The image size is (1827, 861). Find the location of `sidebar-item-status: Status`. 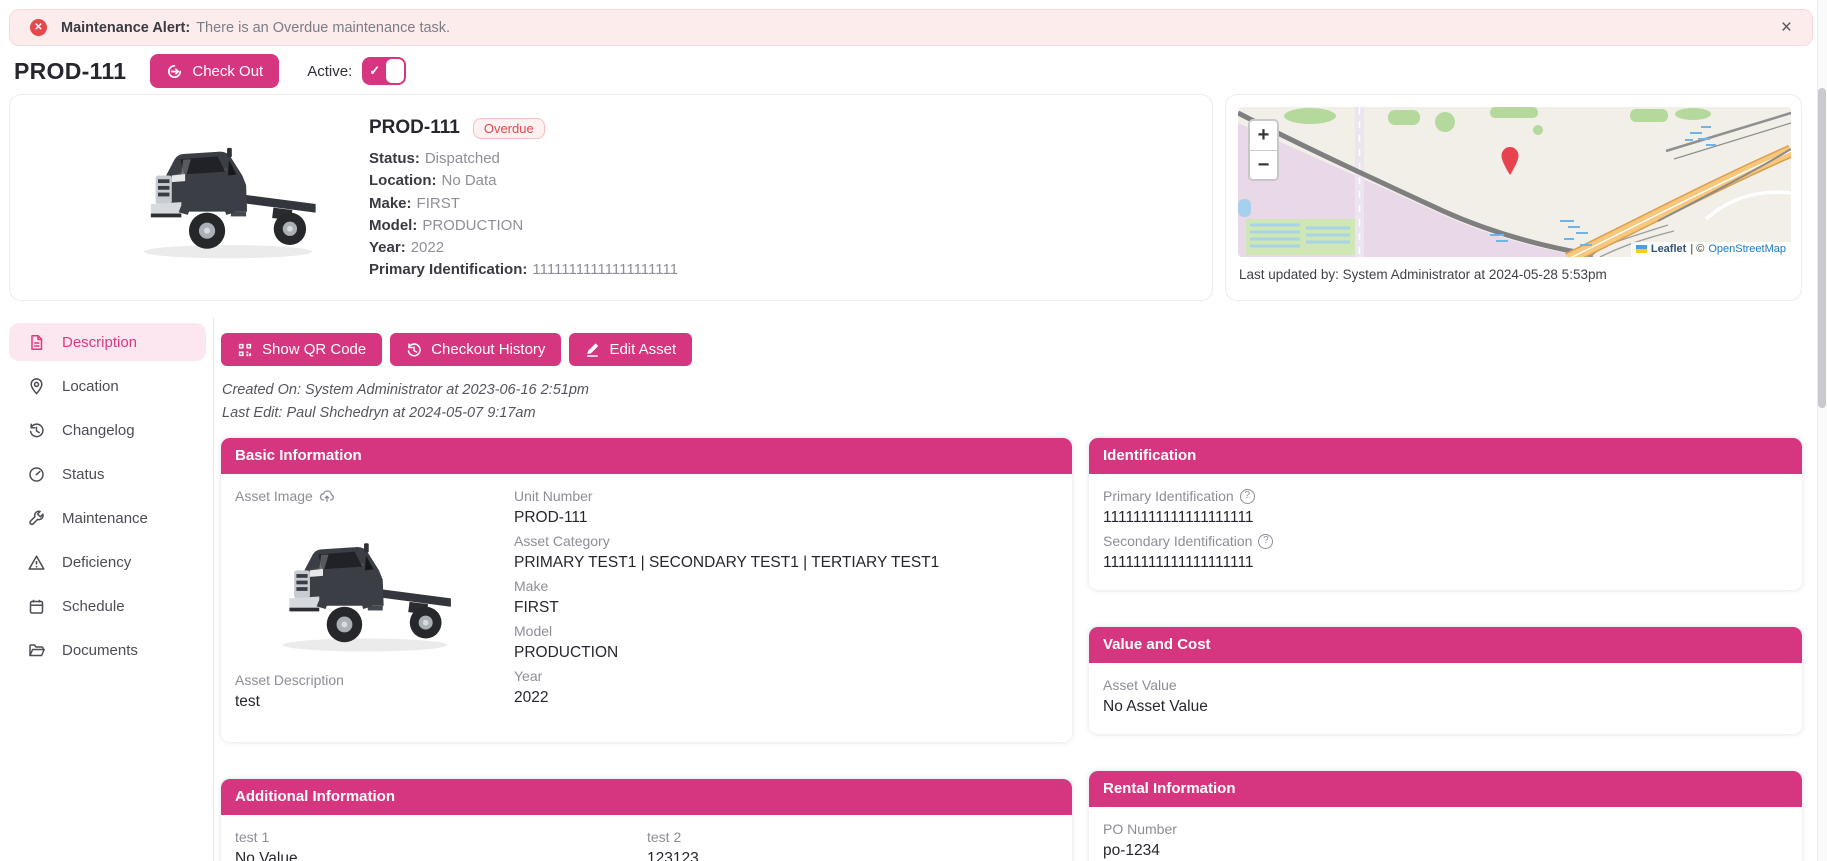

sidebar-item-status: Status is located at coordinates (107, 474).